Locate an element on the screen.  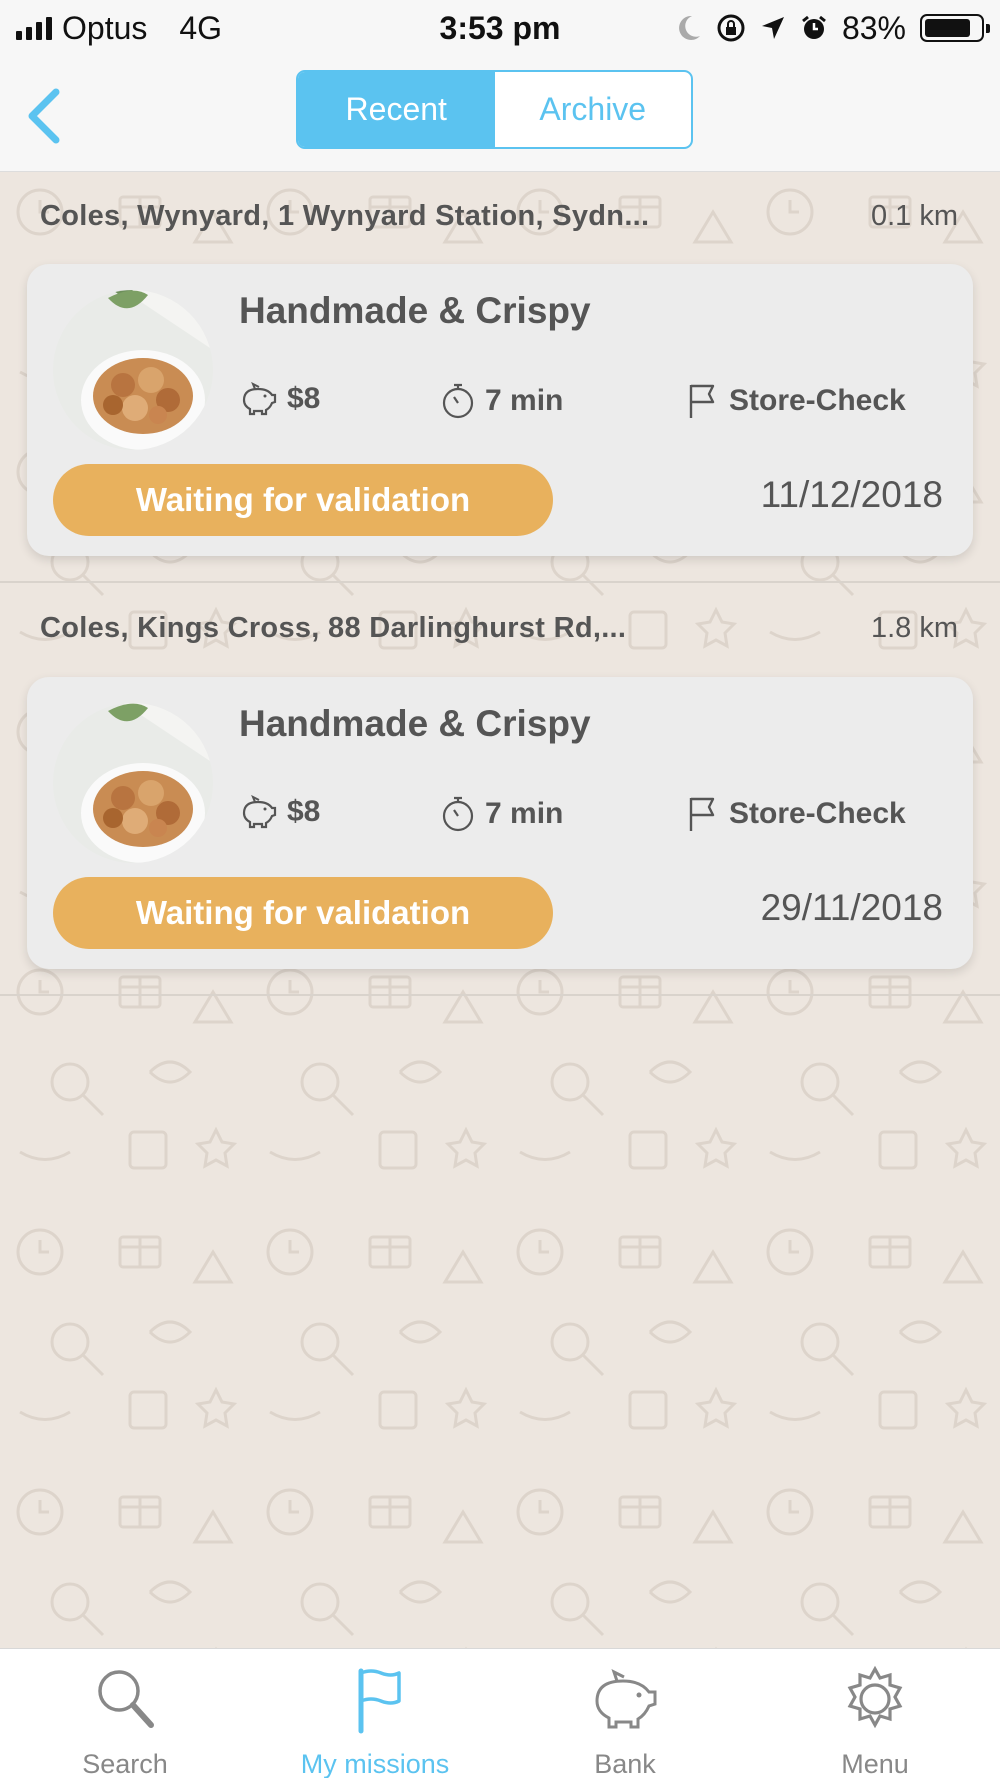
tab-label: Bank is located at coordinates (625, 1763).